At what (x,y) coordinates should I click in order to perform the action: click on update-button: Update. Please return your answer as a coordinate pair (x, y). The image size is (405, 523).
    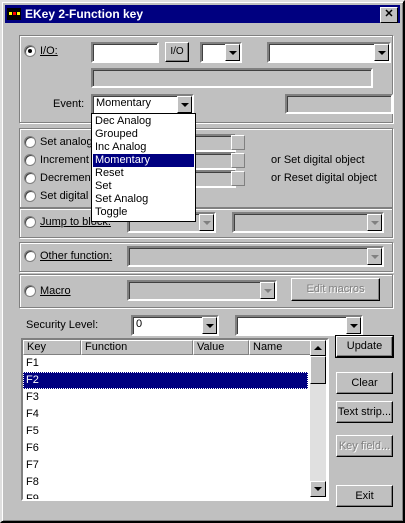
    Looking at the image, I should click on (364, 346).